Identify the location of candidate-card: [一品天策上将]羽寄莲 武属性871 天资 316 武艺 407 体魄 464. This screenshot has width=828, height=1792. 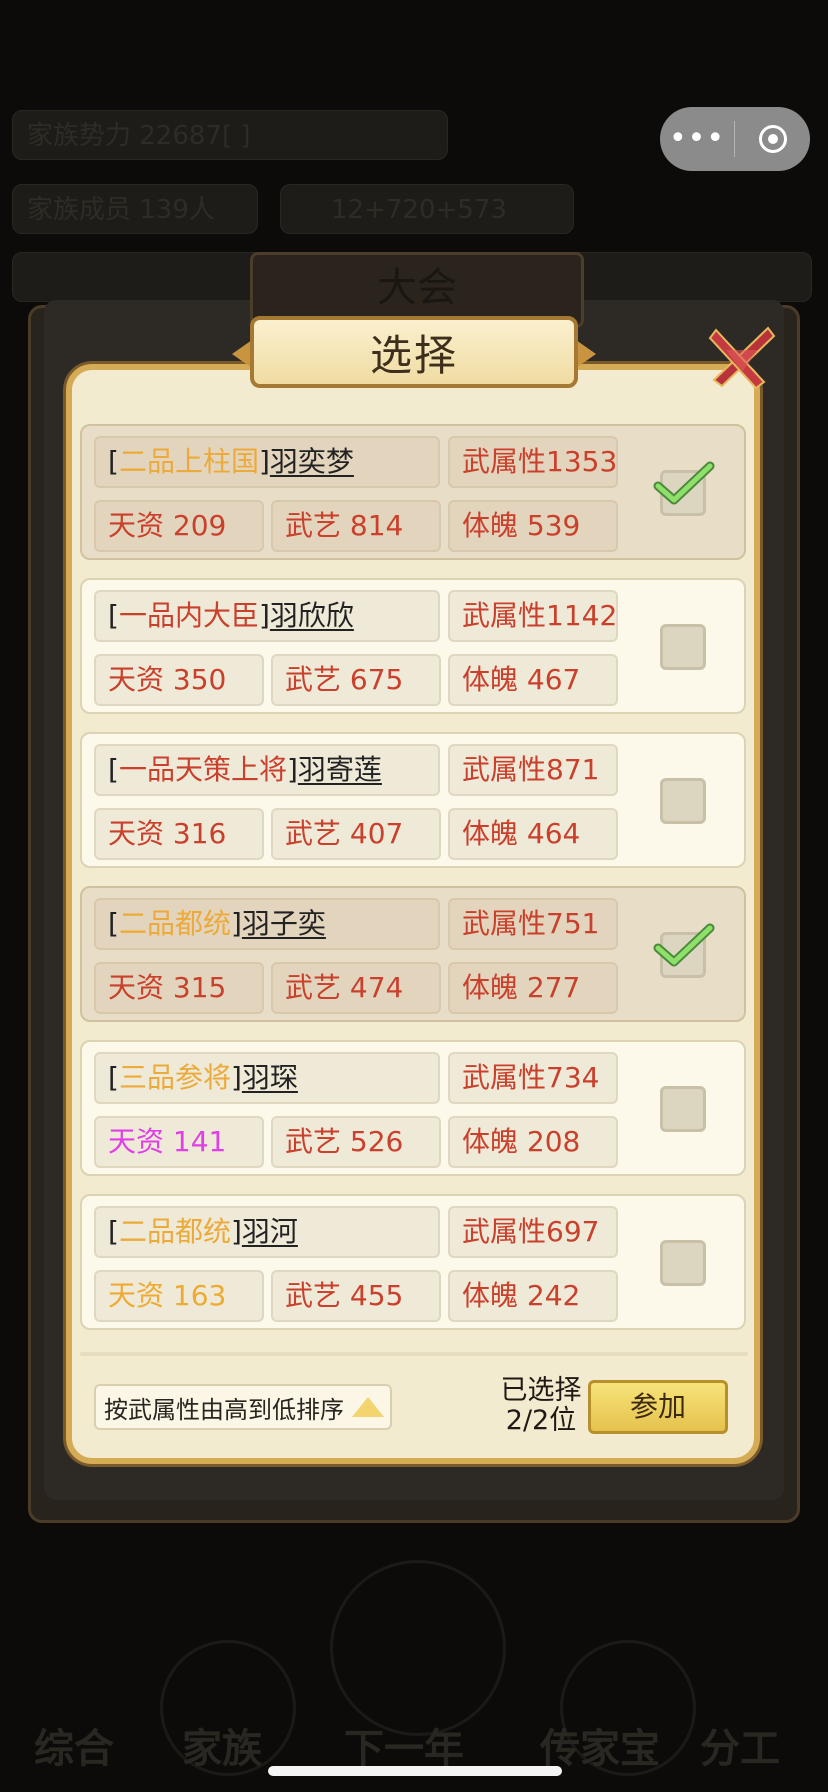
(413, 800).